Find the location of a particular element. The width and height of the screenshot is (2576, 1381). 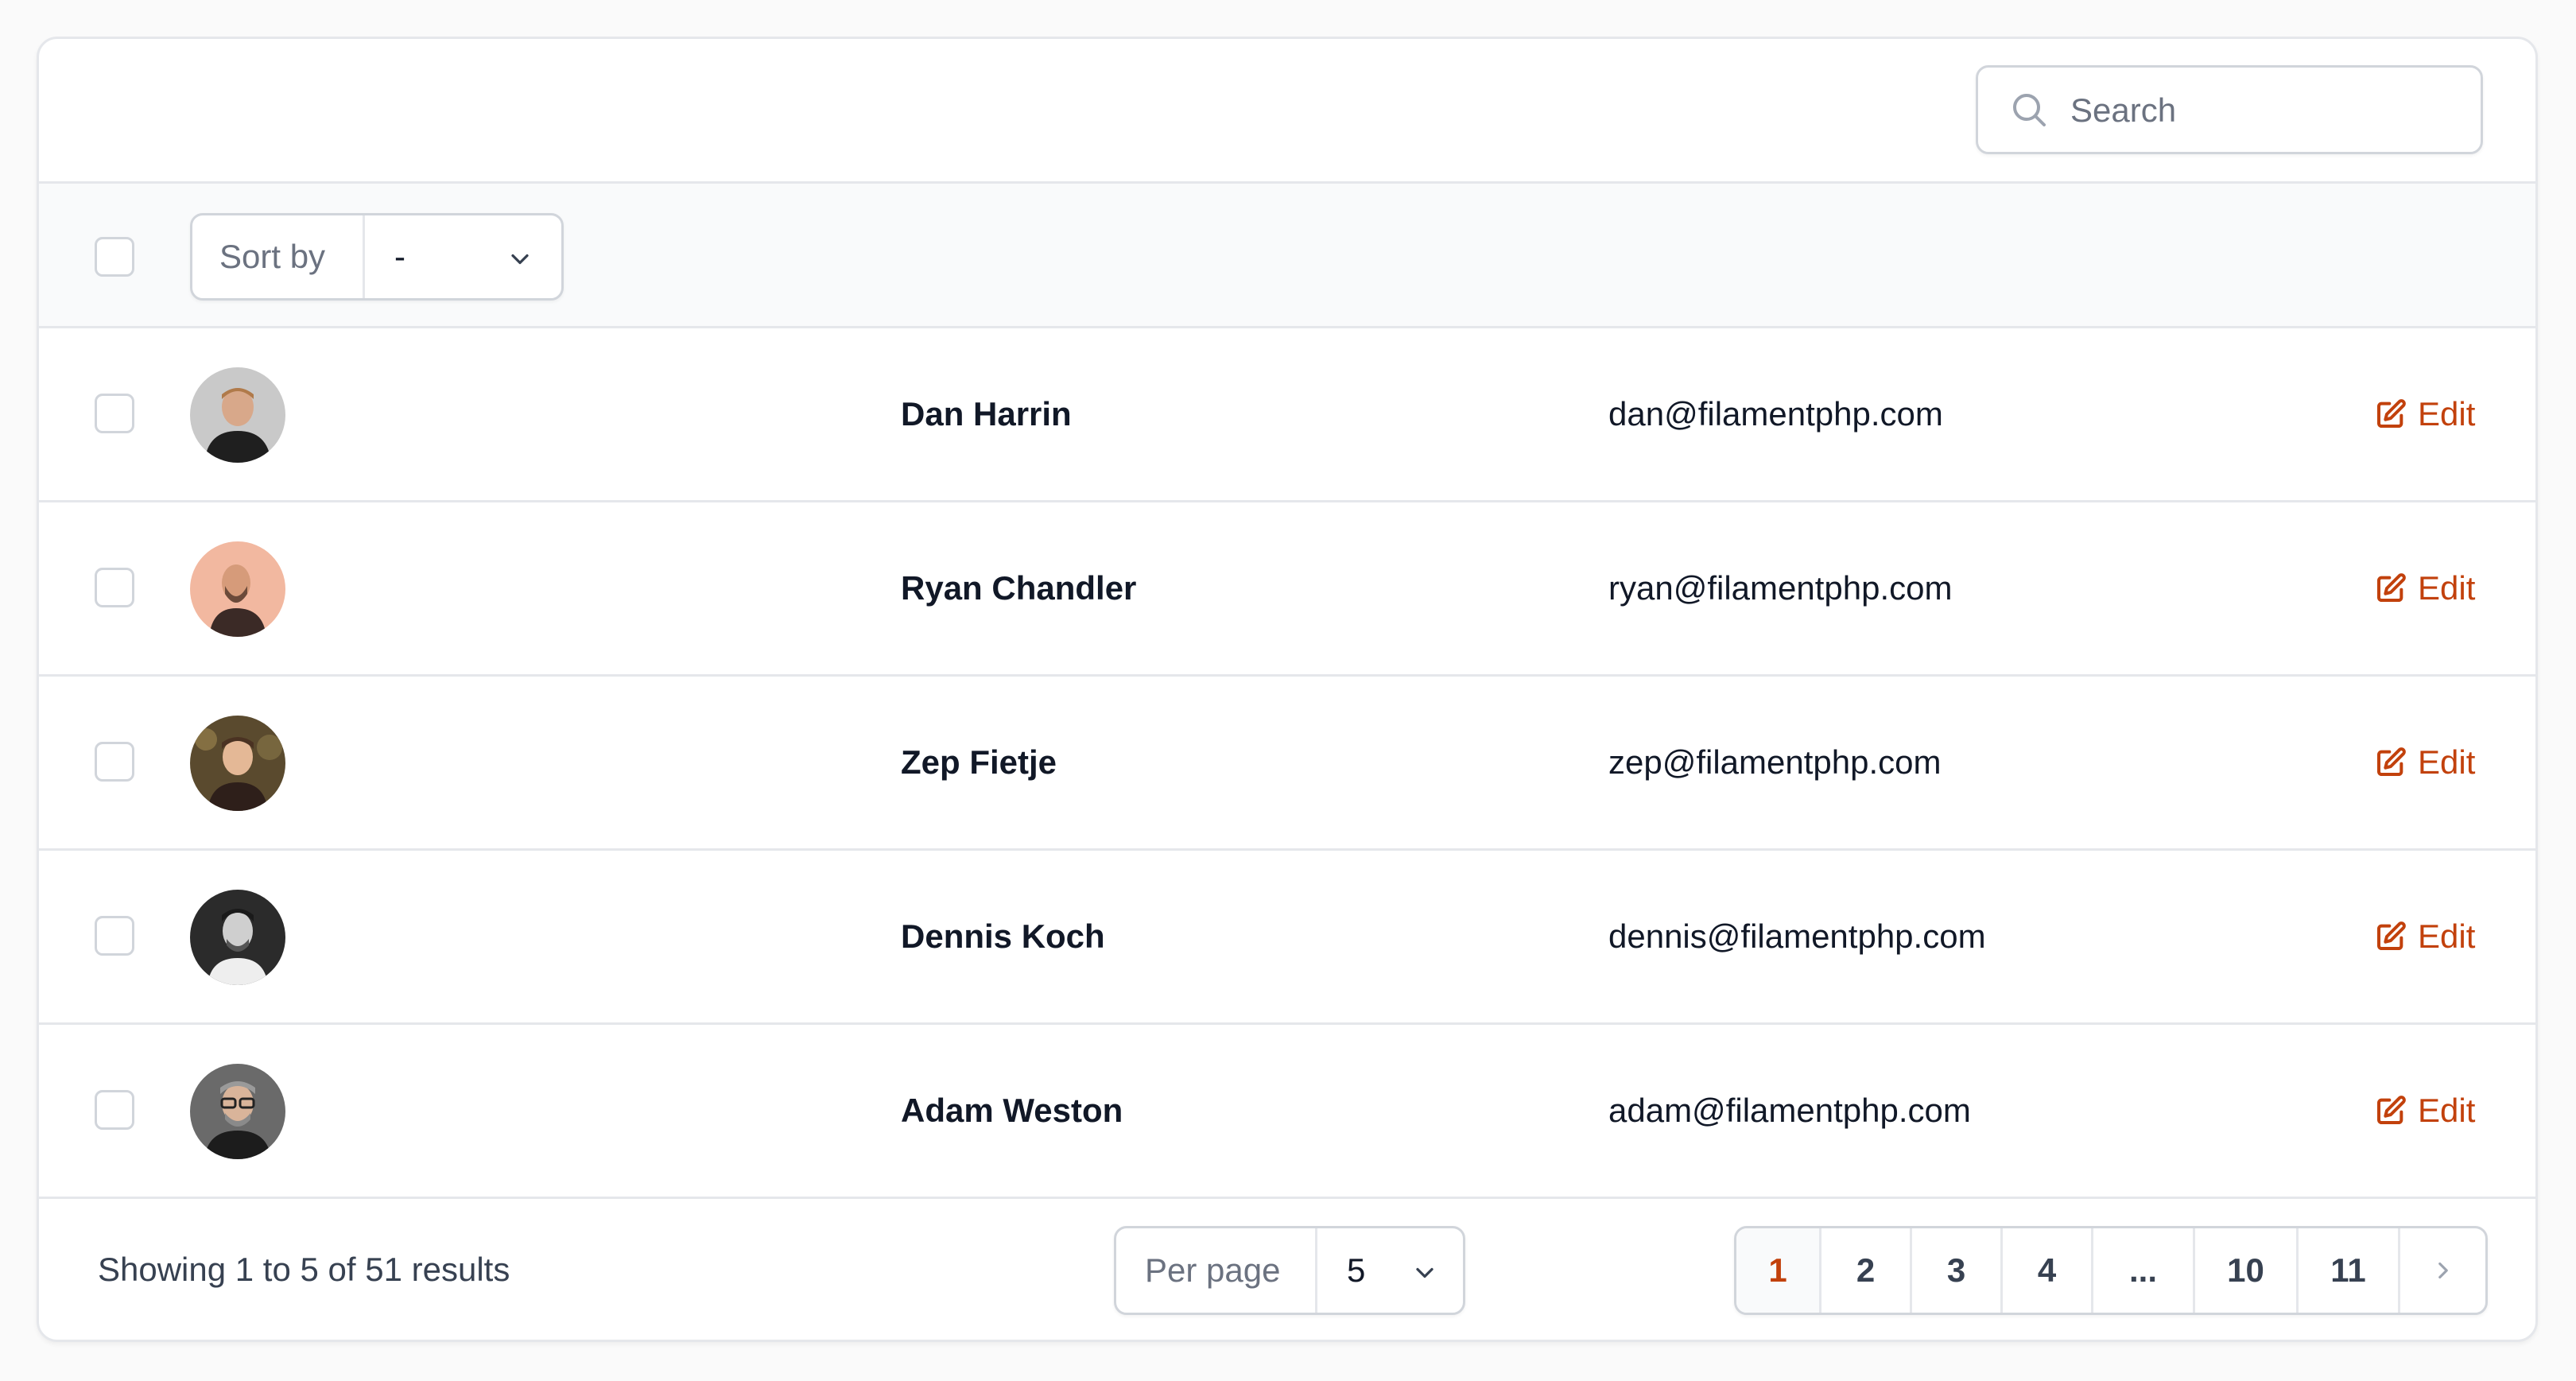

user-name: Zep Fietje is located at coordinates (979, 762).